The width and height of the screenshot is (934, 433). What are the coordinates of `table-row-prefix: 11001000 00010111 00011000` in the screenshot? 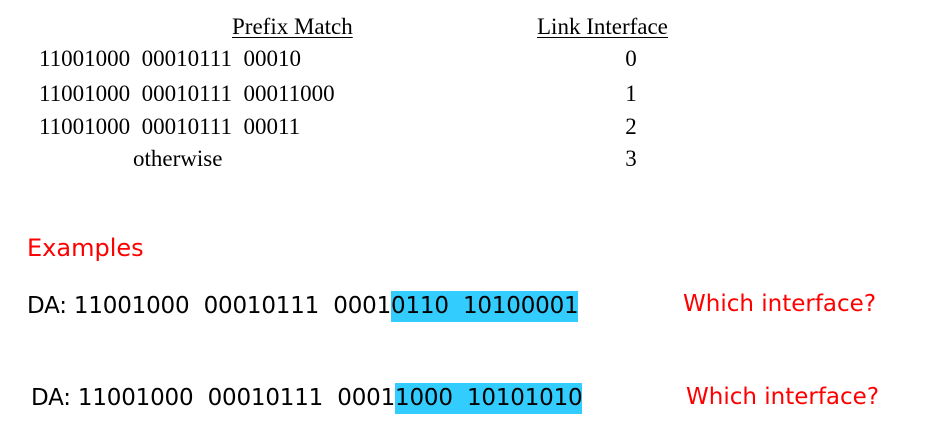 It's located at (187, 93).